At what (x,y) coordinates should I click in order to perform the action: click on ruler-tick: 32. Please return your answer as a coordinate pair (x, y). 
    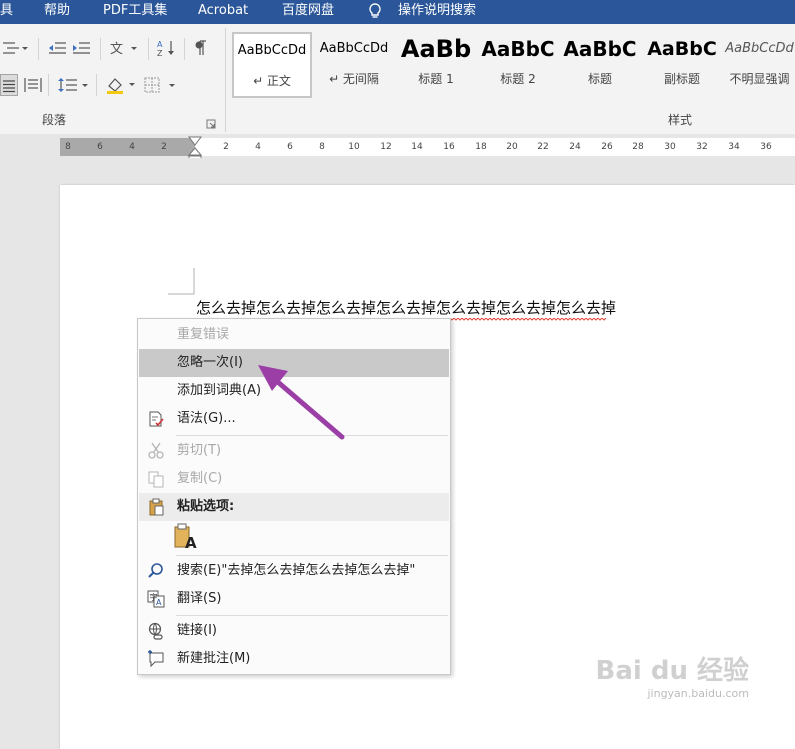
    Looking at the image, I should click on (702, 147).